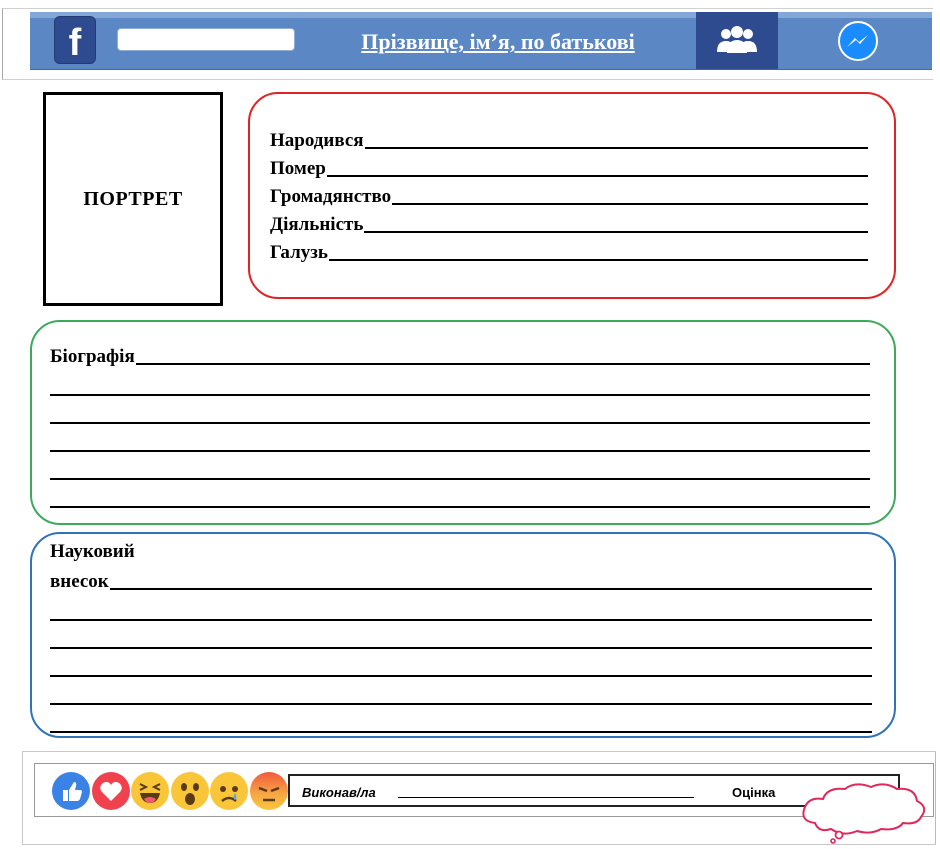  Describe the element at coordinates (569, 222) in the screenshot. I see `field-activity: Діяльність` at that location.